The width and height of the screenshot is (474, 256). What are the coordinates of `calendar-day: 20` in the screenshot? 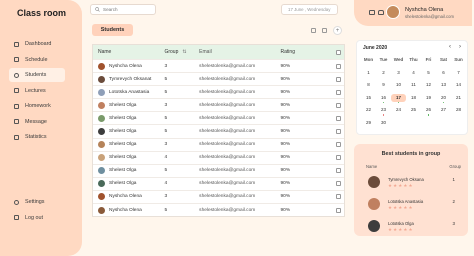 It's located at (443, 99).